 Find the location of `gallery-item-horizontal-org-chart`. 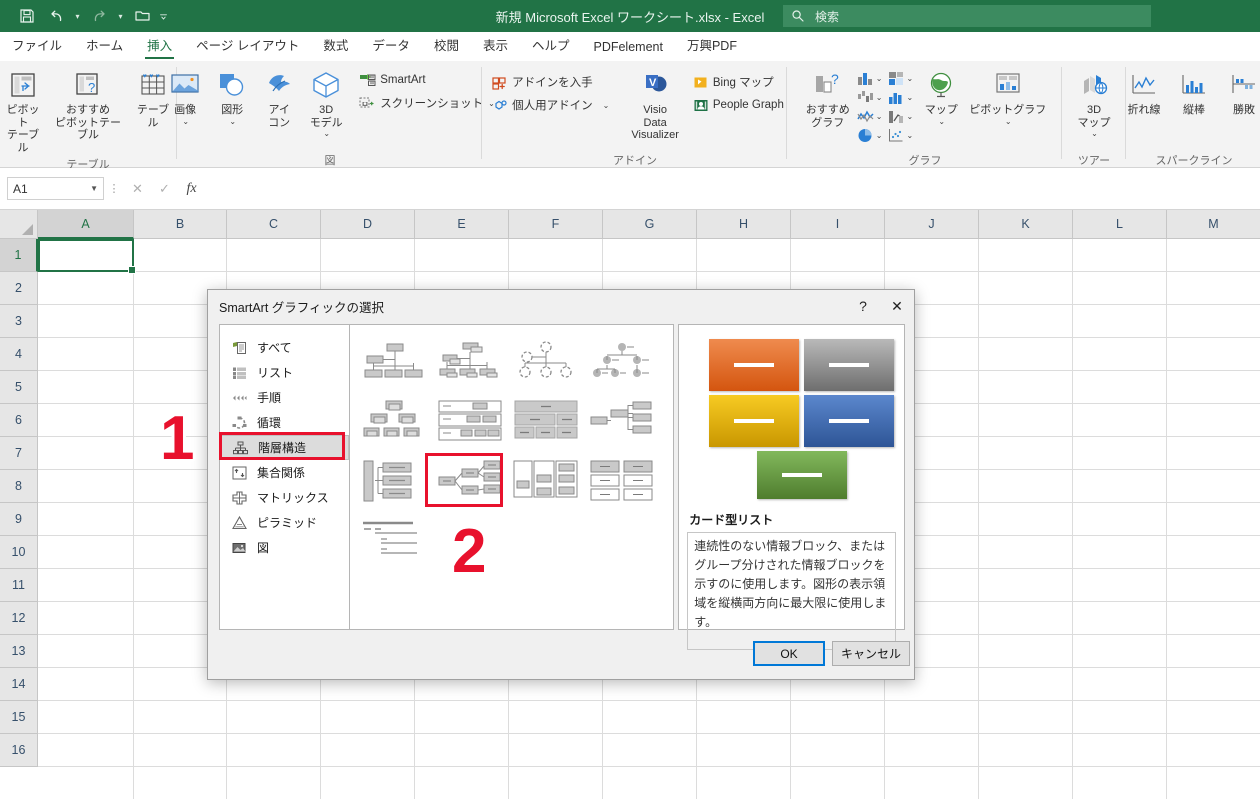

gallery-item-horizontal-org-chart is located at coordinates (470, 421).